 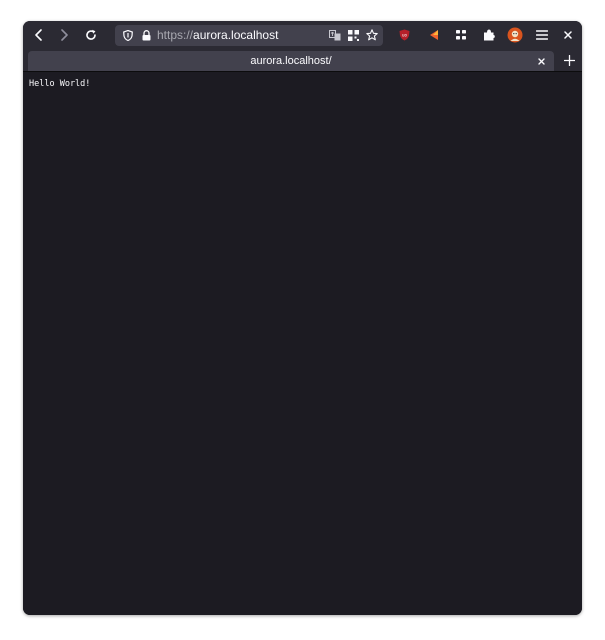 I want to click on url-scheme: https://, so click(x=175, y=35).